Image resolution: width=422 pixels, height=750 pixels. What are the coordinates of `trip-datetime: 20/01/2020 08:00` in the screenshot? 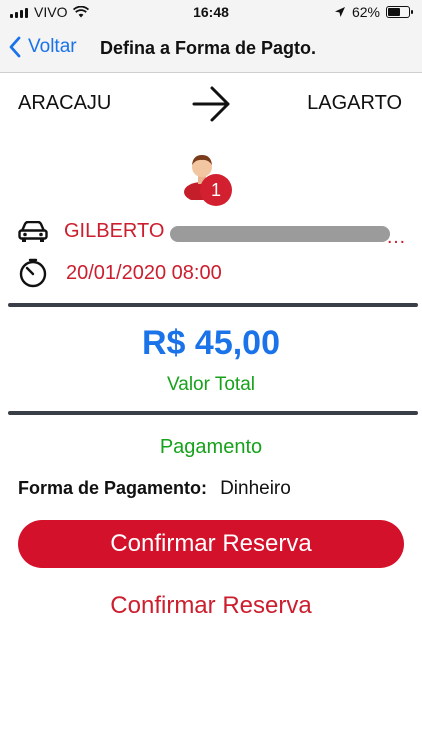 It's located at (144, 272).